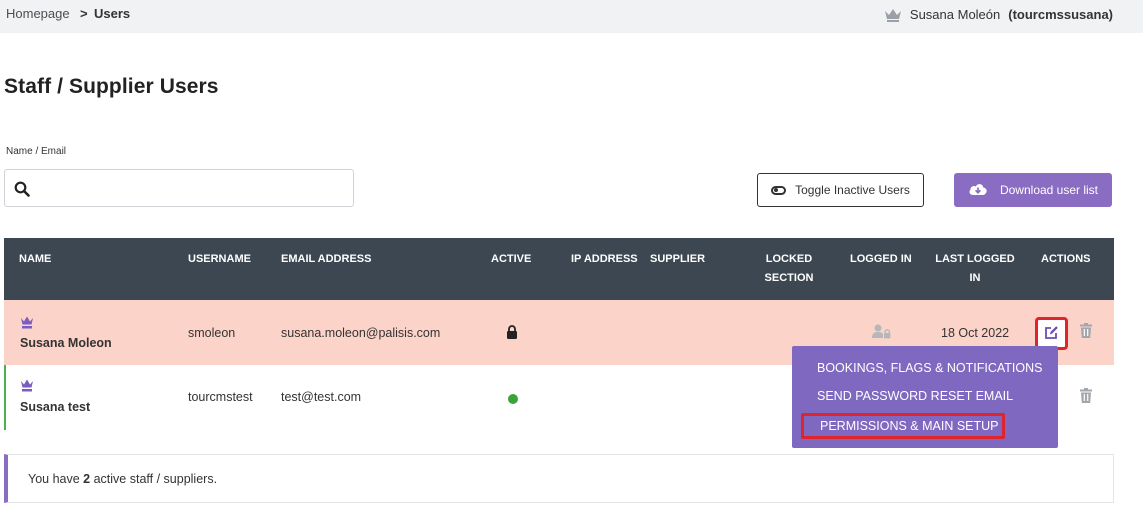  Describe the element at coordinates (512, 333) in the screenshot. I see `lock-icon` at that location.